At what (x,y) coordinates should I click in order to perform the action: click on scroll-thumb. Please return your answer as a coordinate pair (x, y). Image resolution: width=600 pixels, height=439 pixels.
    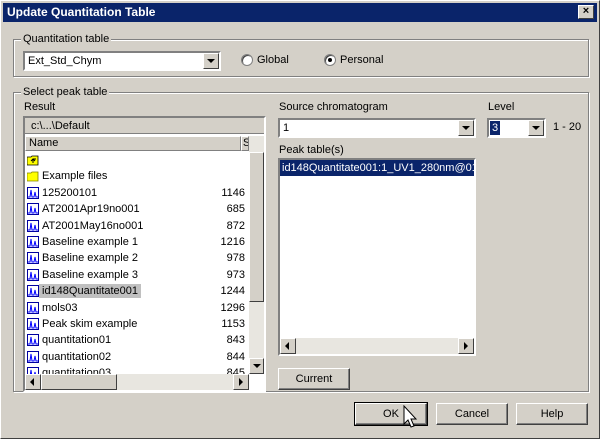
    Looking at the image, I should click on (256, 227).